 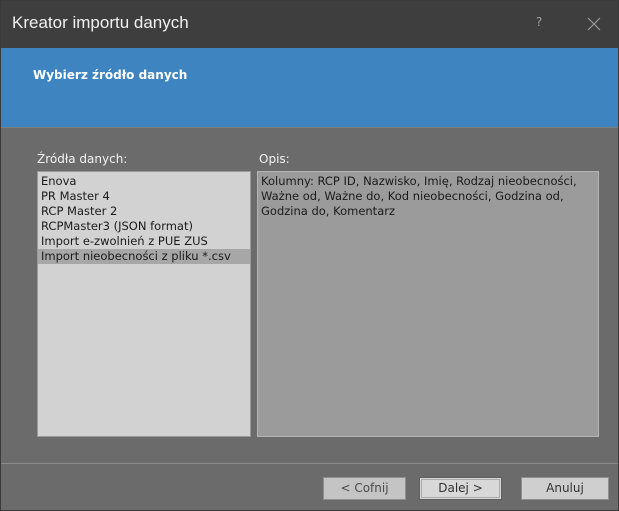 I want to click on close-icon, so click(x=594, y=24).